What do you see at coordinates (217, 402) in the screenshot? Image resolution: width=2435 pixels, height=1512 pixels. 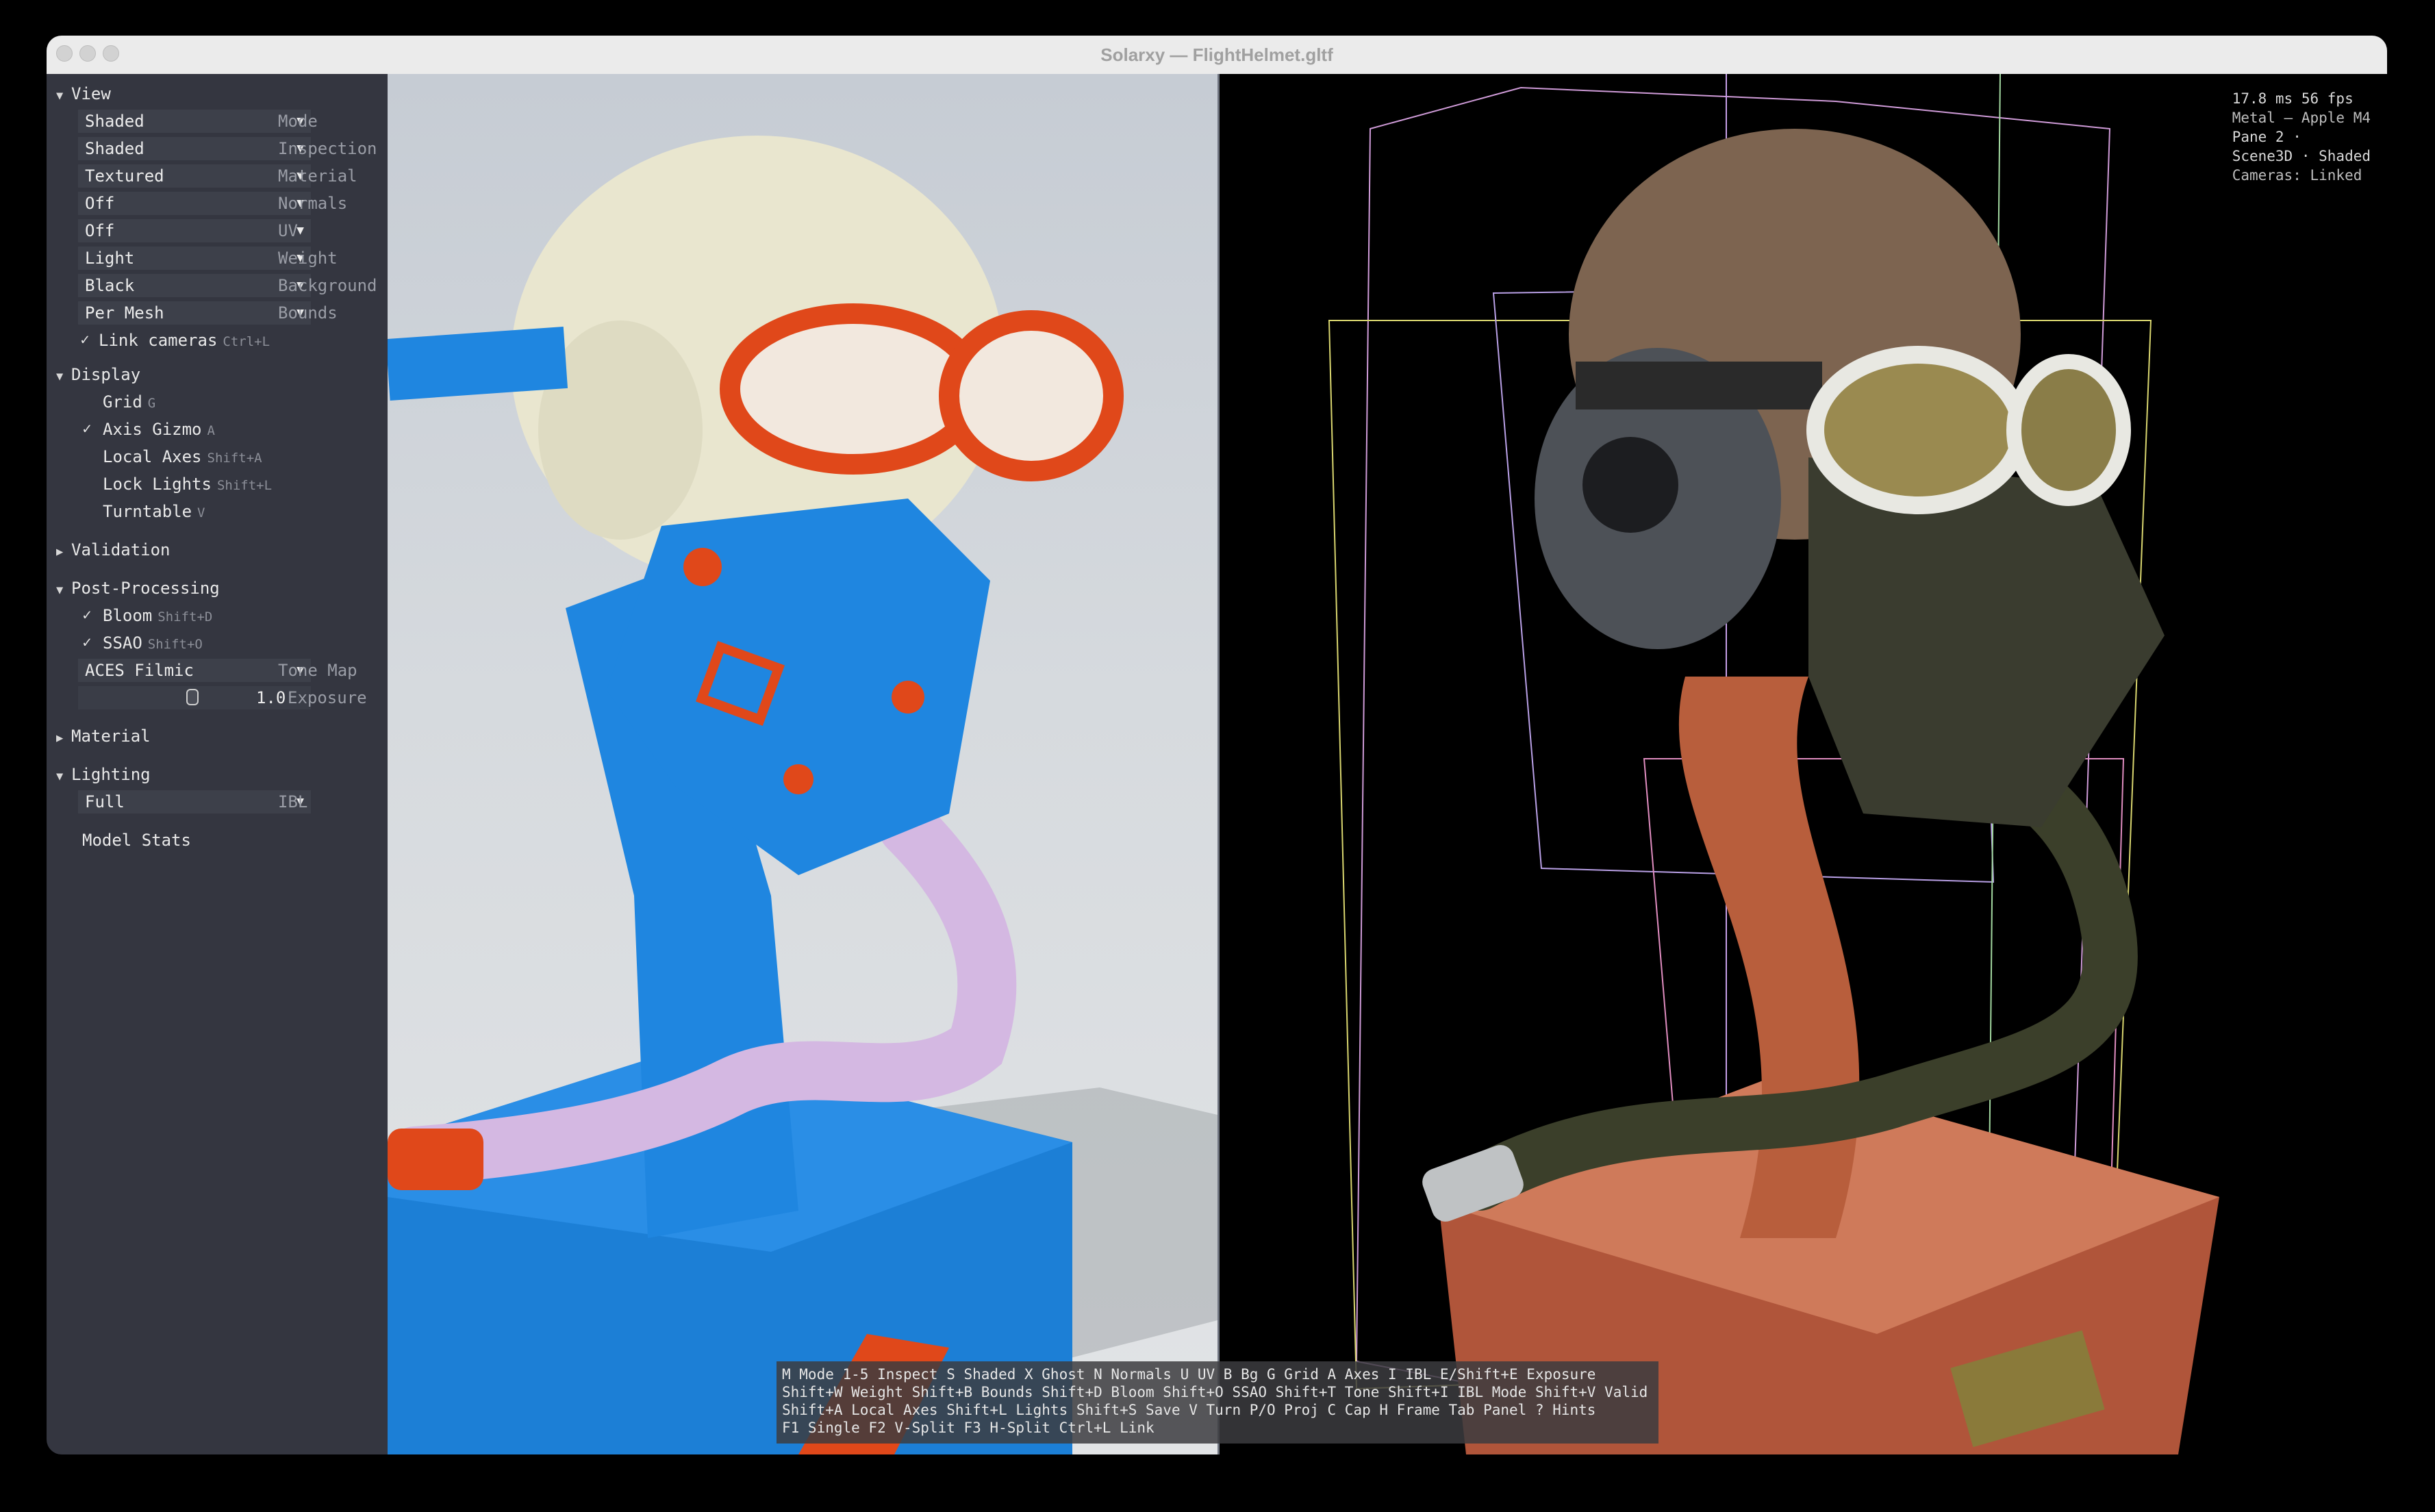 I see `grid-toggle-row: Grid G` at bounding box center [217, 402].